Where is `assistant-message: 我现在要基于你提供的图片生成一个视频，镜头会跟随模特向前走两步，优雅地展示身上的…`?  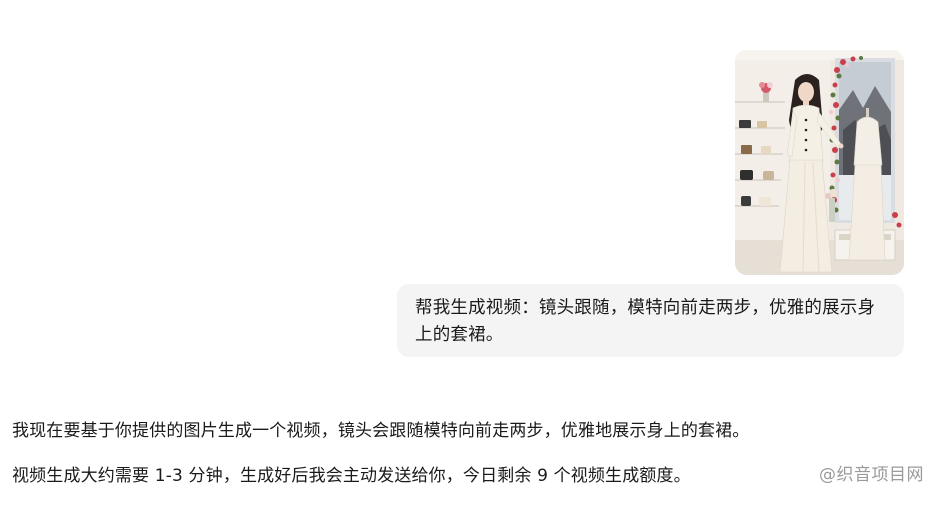 assistant-message: 我现在要基于你提供的图片生成一个视频，镜头会跟随模特向前走两步，优雅地展示身上的… is located at coordinates (412, 453).